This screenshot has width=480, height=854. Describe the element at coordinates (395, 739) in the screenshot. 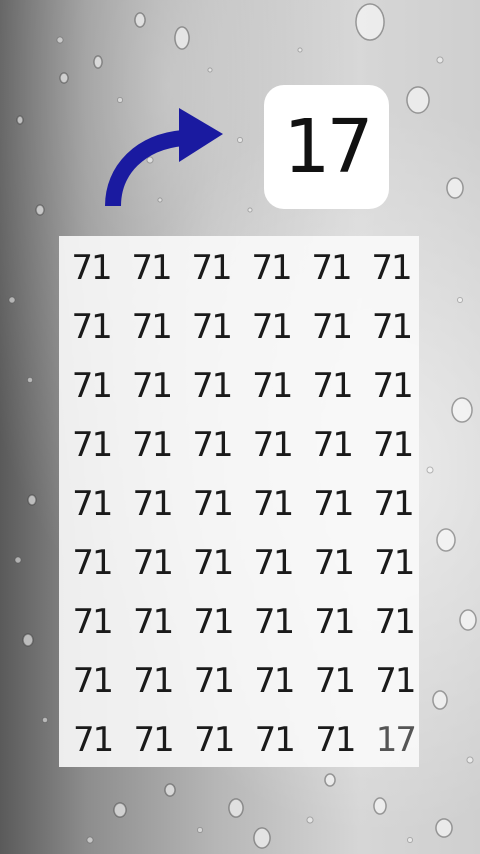

I see `grid-cell: 17` at that location.